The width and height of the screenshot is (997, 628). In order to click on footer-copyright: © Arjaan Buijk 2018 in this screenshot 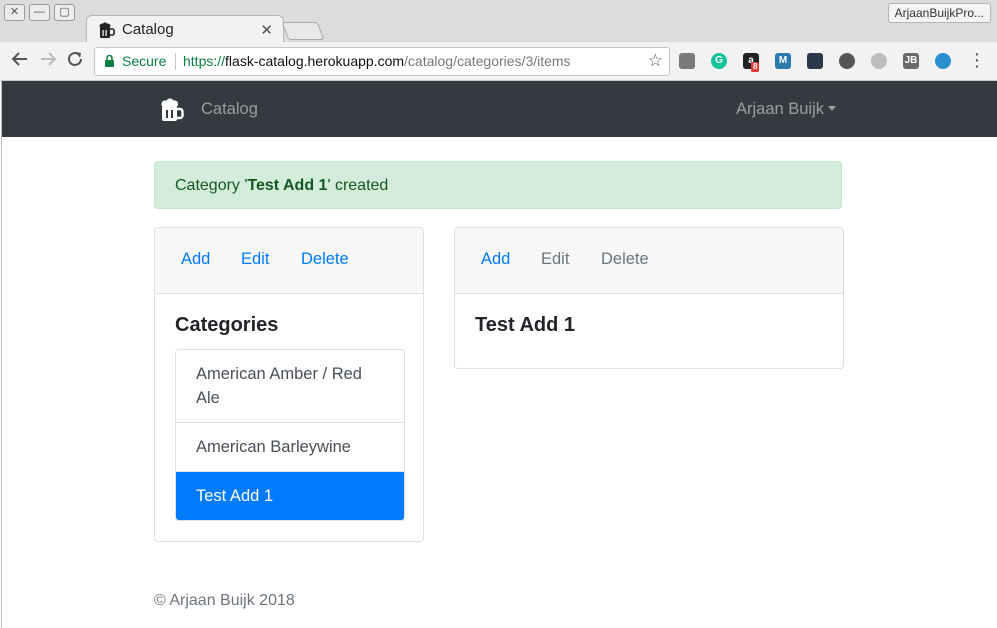, I will do `click(224, 600)`.